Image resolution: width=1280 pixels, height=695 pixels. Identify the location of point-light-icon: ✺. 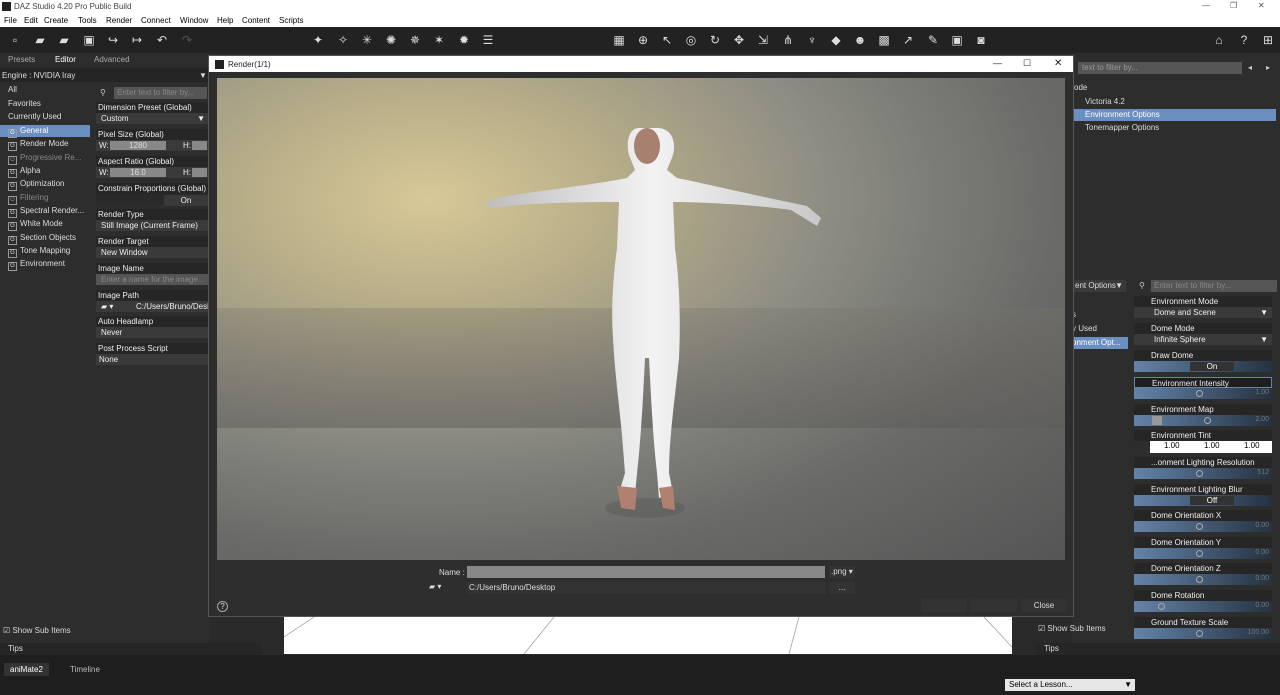
(391, 40).